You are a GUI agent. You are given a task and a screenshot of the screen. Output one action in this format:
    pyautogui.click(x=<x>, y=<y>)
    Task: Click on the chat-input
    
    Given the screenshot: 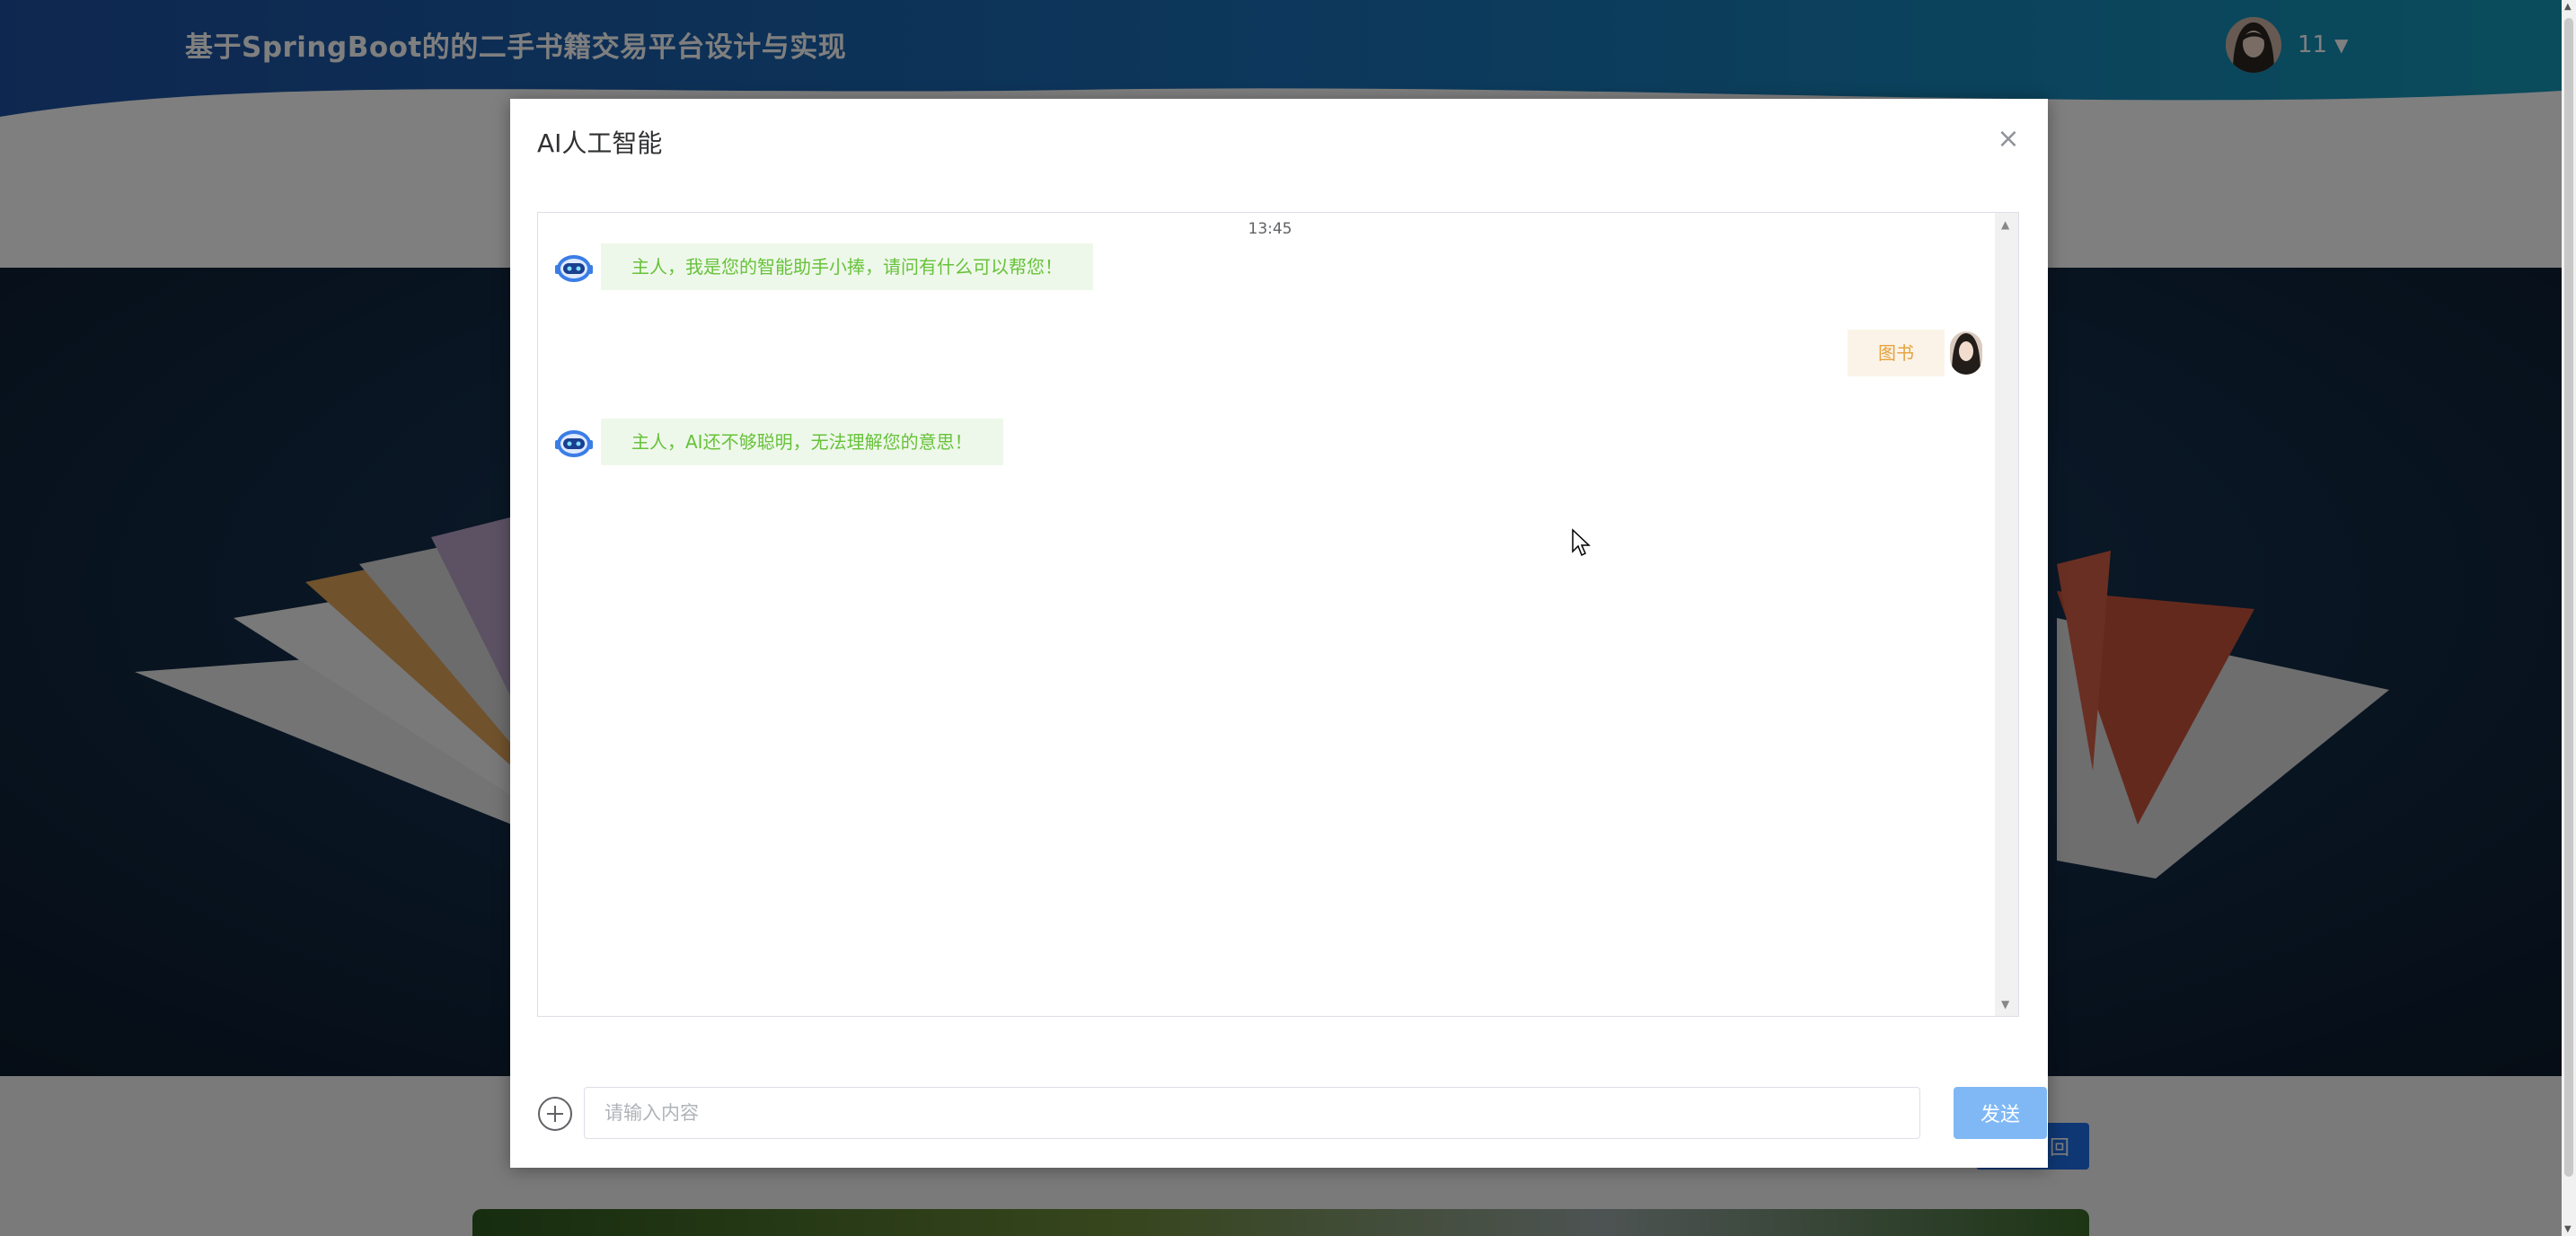 What is the action you would take?
    pyautogui.click(x=1252, y=1113)
    